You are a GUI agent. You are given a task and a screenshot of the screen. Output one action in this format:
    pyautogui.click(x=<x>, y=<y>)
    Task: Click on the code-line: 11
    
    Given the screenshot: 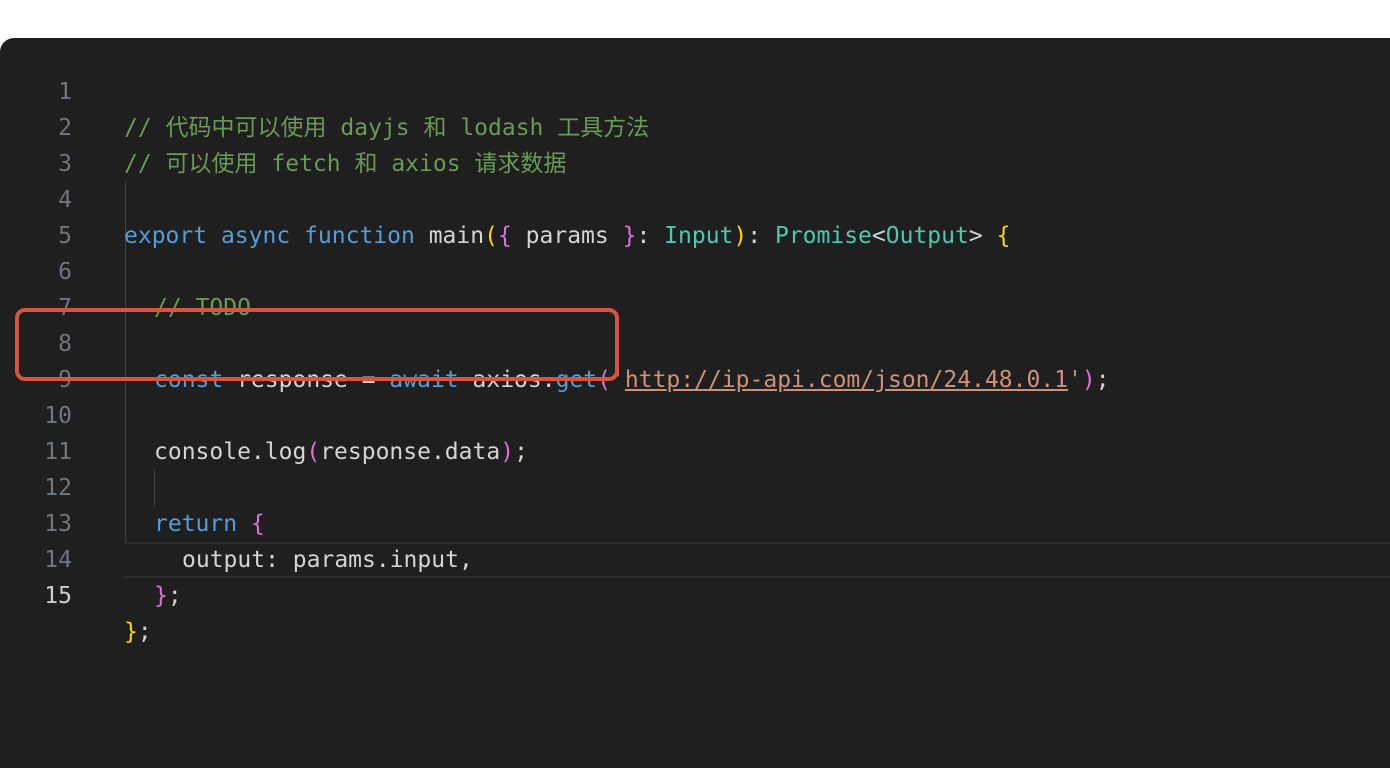 What is the action you would take?
    pyautogui.click(x=695, y=431)
    